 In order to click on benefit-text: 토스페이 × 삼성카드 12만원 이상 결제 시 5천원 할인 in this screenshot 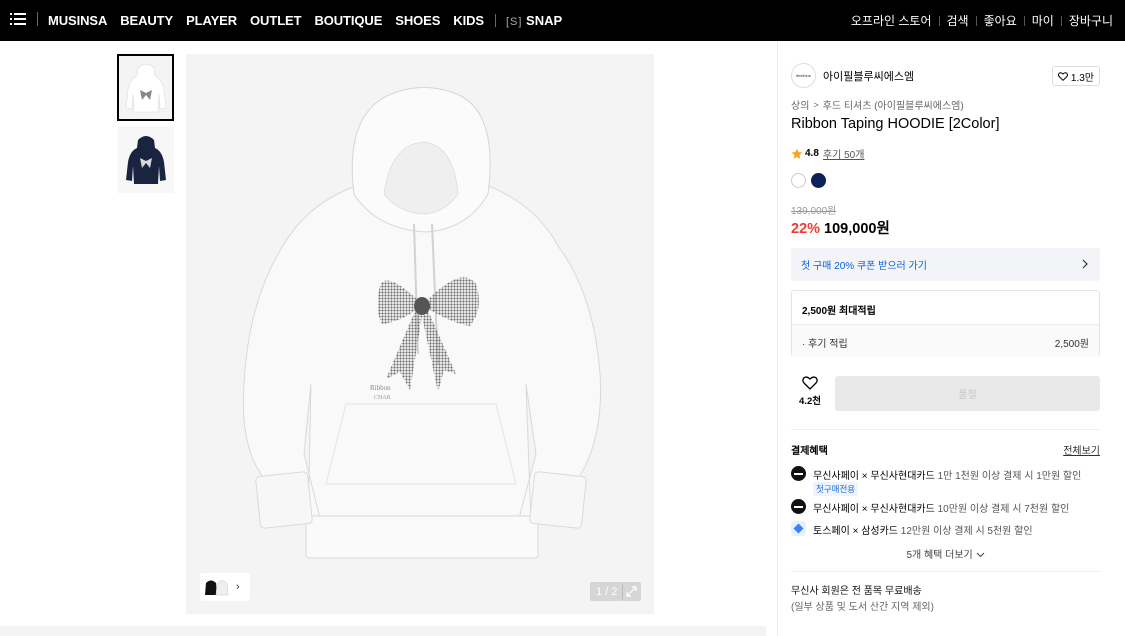, I will do `click(923, 529)`.